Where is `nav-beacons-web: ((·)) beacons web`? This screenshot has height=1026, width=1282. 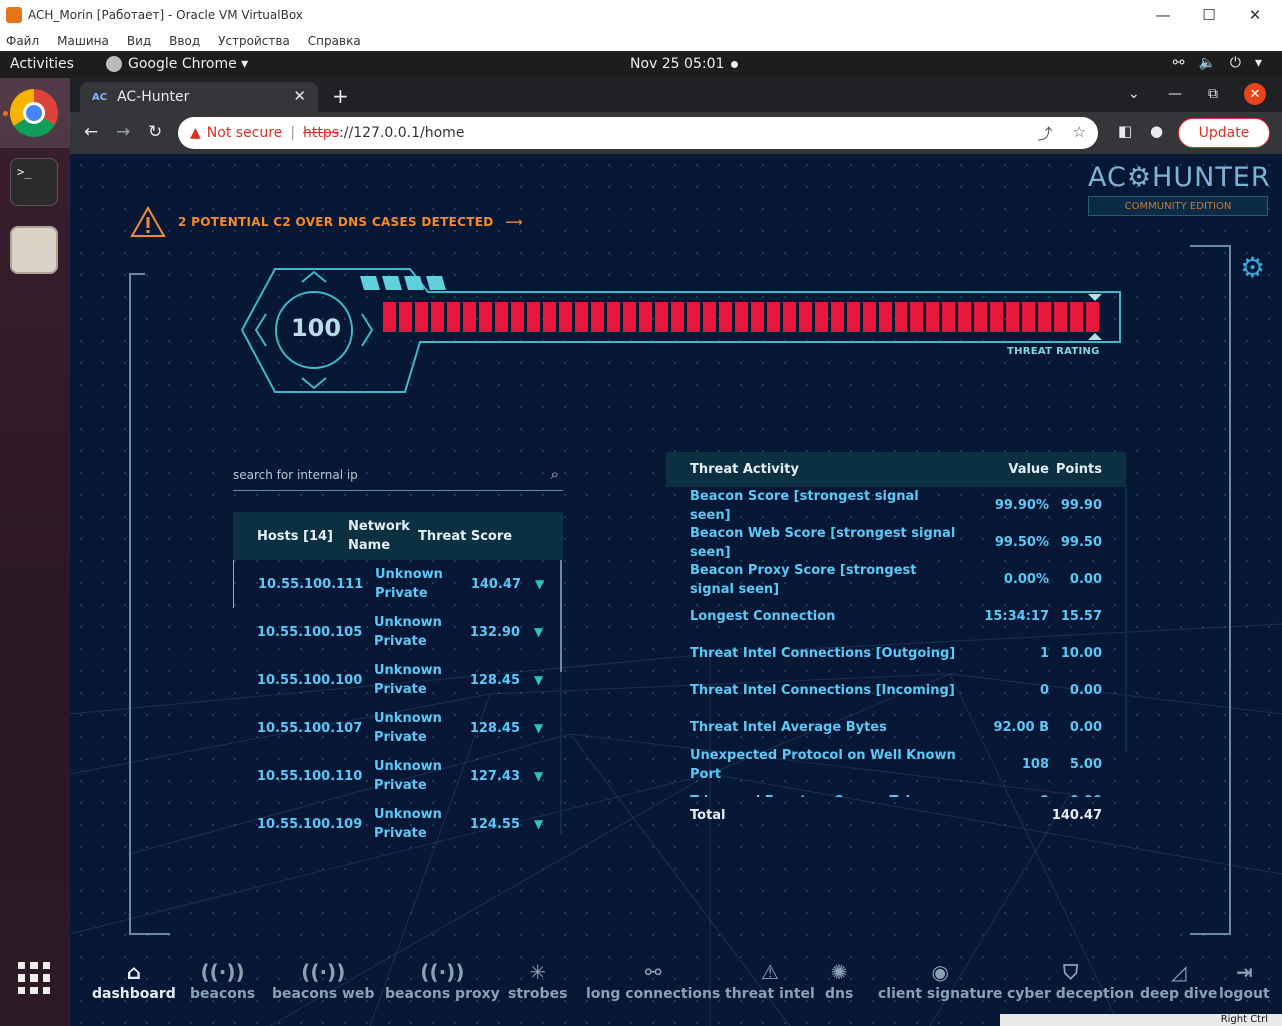 nav-beacons-web: ((·)) beacons web is located at coordinates (323, 981).